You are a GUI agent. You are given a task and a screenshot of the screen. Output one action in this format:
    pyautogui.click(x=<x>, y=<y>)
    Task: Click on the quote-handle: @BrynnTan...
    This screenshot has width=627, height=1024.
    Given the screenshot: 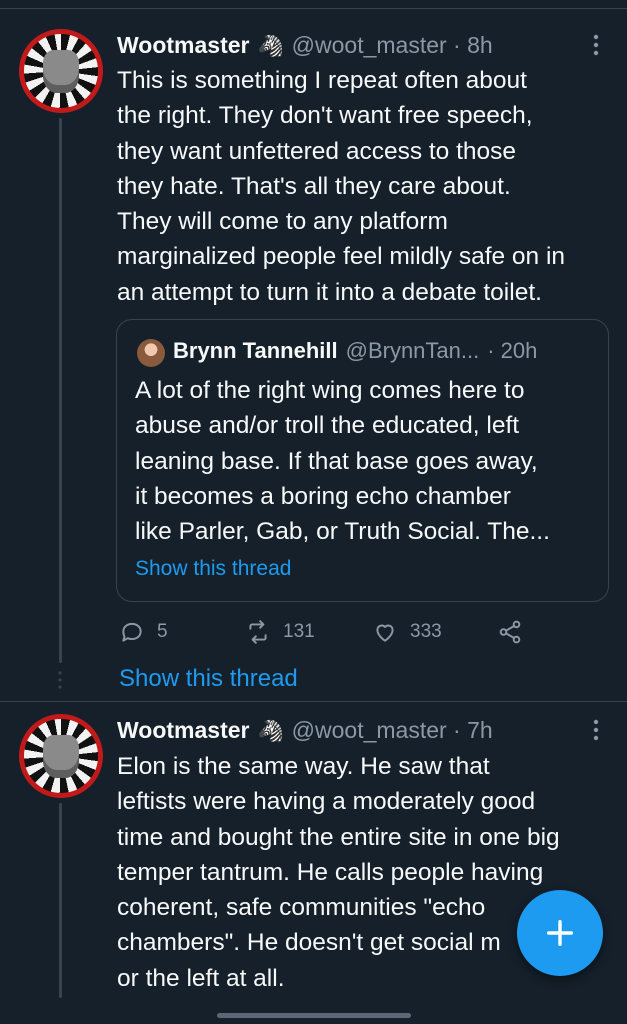 What is the action you would take?
    pyautogui.click(x=412, y=350)
    